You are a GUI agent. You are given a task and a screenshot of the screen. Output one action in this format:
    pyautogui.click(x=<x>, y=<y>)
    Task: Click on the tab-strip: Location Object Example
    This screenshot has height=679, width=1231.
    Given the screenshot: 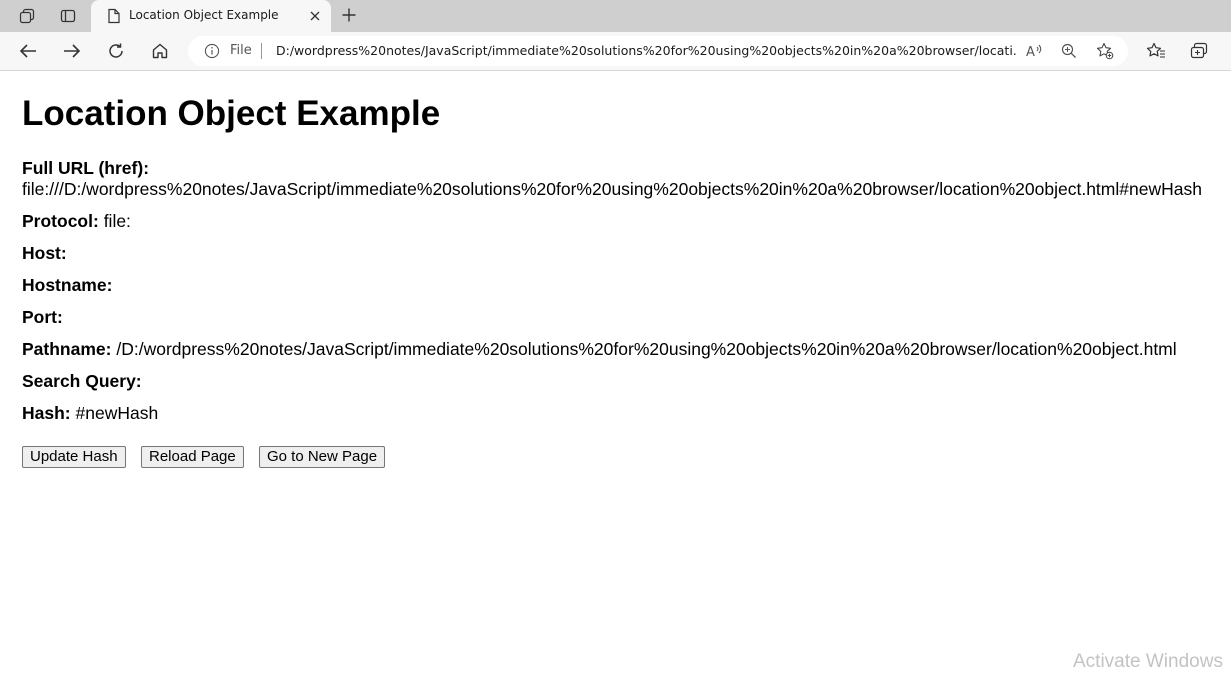 What is the action you would take?
    pyautogui.click(x=615, y=16)
    